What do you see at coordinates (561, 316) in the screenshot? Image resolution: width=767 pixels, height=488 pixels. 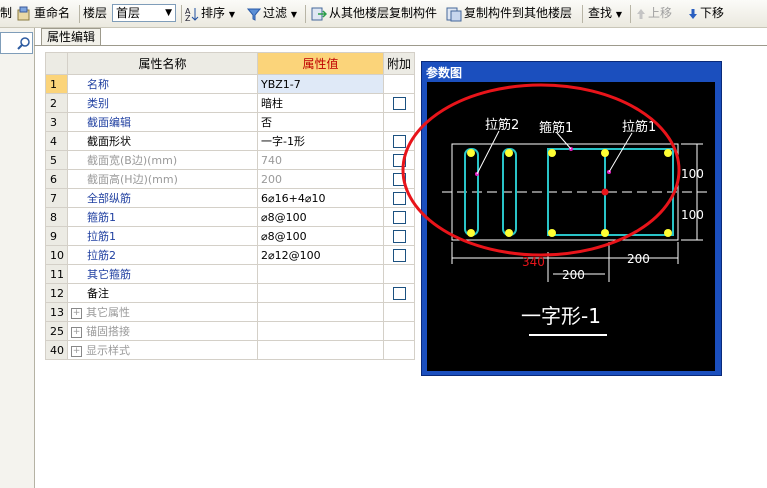 I see `shape-caption: 一字形-1` at bounding box center [561, 316].